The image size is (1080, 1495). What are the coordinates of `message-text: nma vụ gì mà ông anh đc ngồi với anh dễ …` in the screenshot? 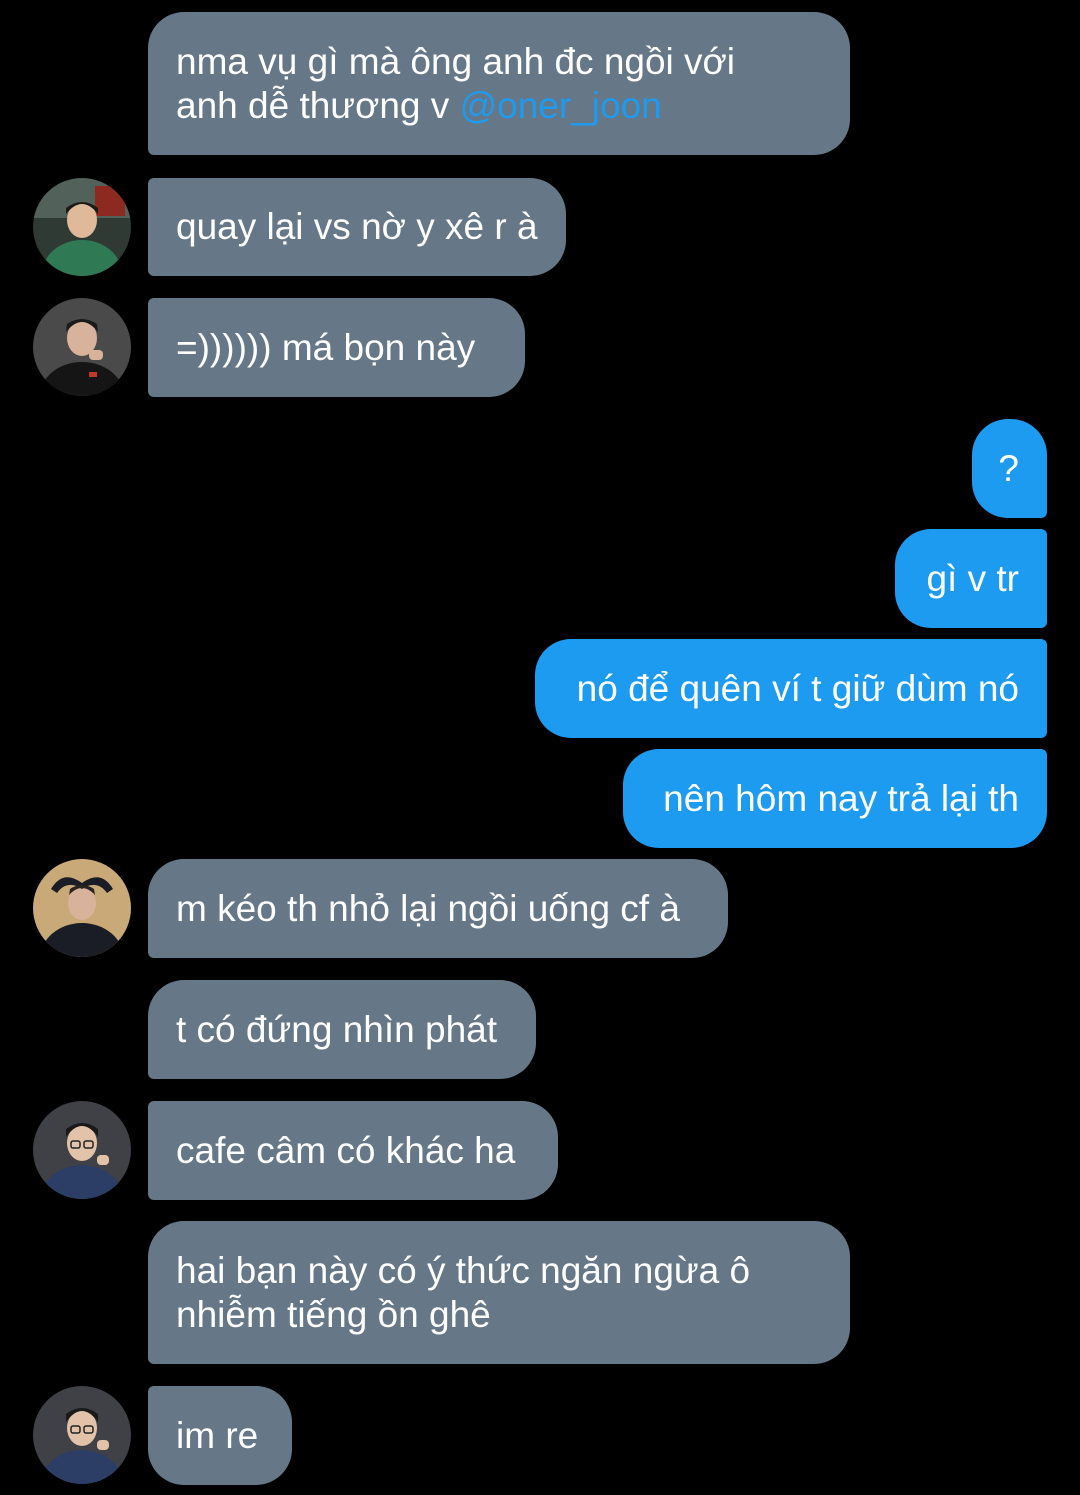 It's located at (456, 83).